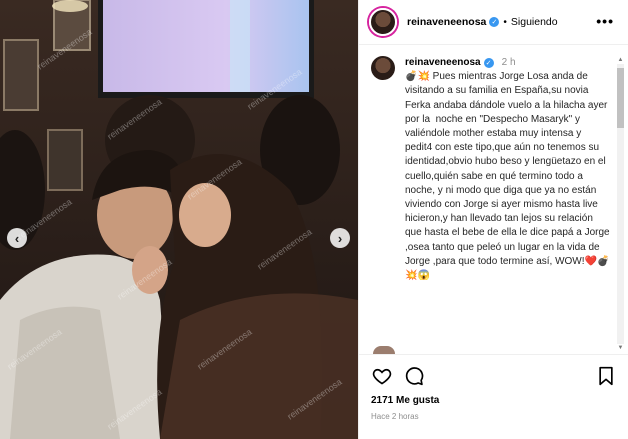 This screenshot has height=439, width=628. Describe the element at coordinates (414, 376) in the screenshot. I see `comment-icon` at that location.